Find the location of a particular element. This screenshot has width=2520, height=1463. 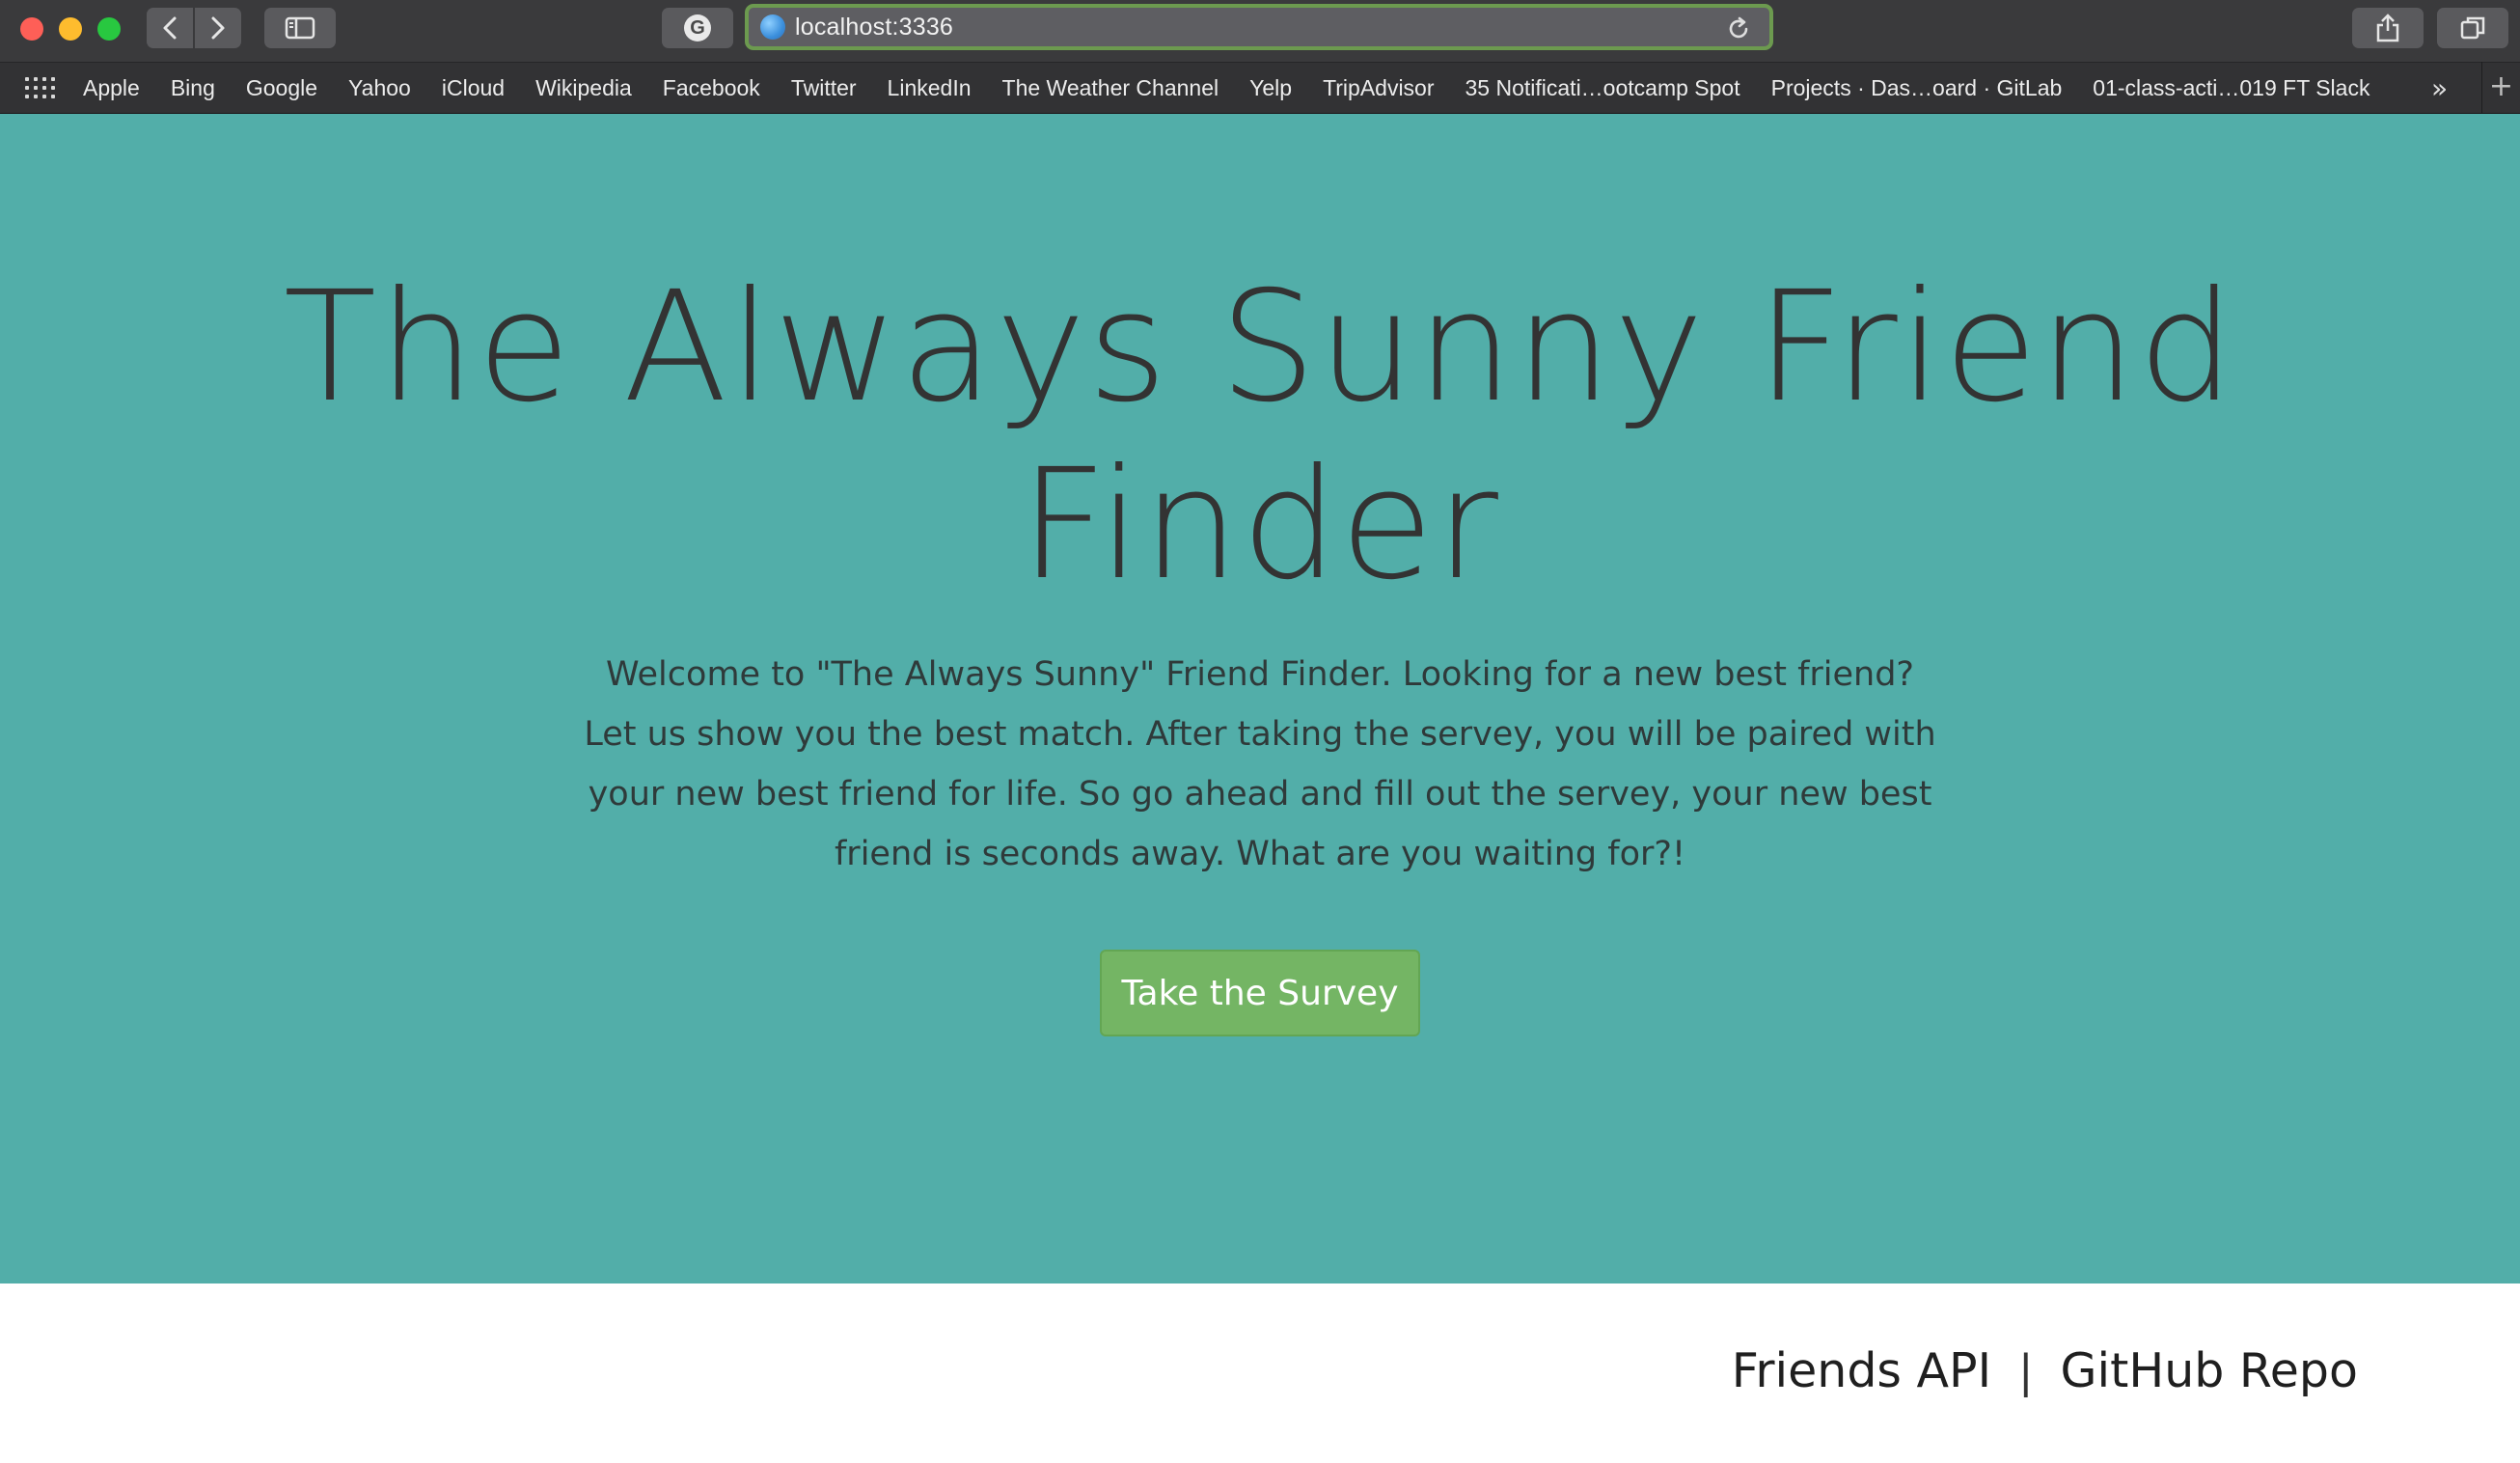

forward-button is located at coordinates (218, 28).